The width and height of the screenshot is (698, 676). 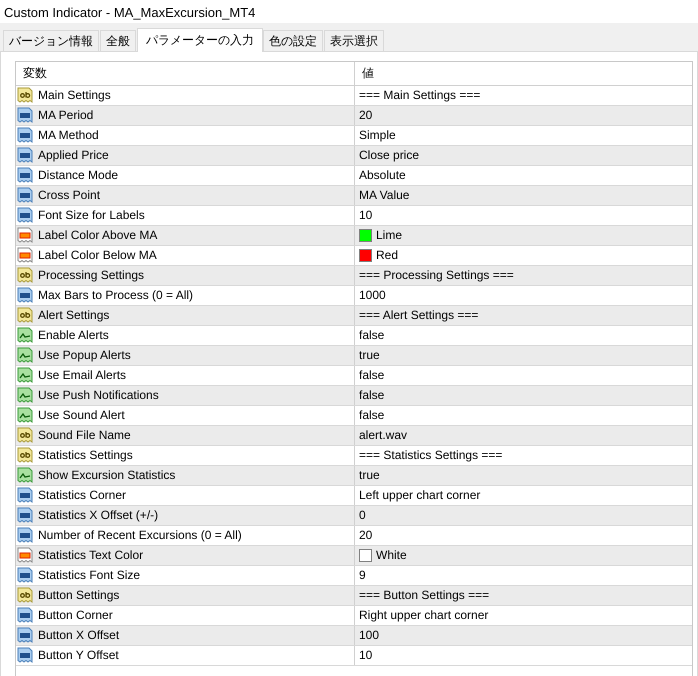 I want to click on parameter-name: Distance Mode, so click(x=78, y=175).